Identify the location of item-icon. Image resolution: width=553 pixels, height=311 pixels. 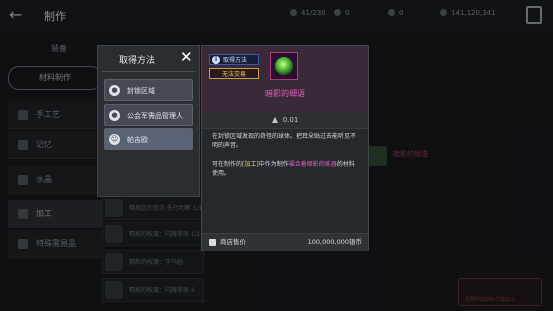
(284, 66).